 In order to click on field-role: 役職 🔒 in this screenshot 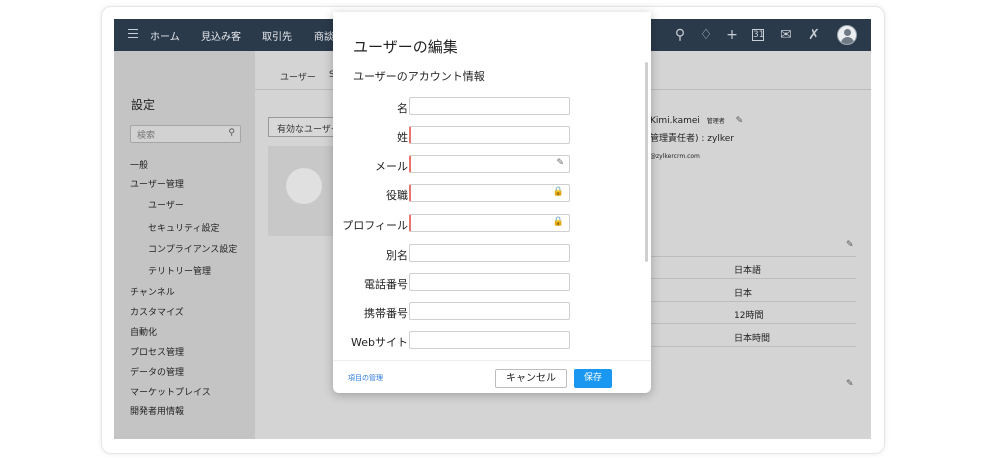, I will do `click(492, 194)`.